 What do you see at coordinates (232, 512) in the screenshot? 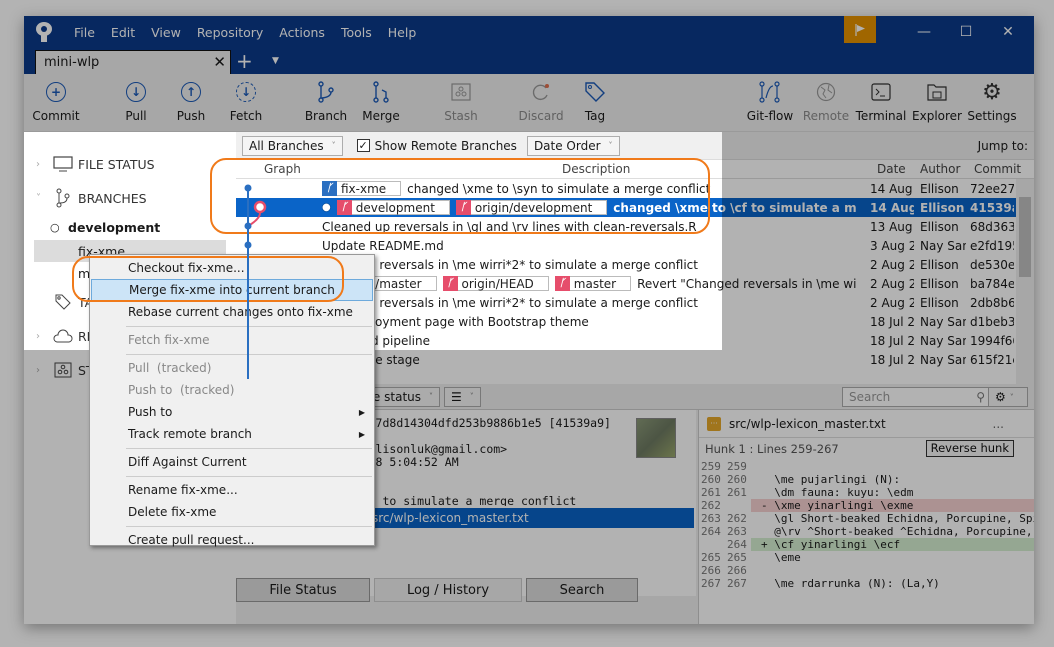
I see `menu-item-delete-fix-xme: Delete fix-xme` at bounding box center [232, 512].